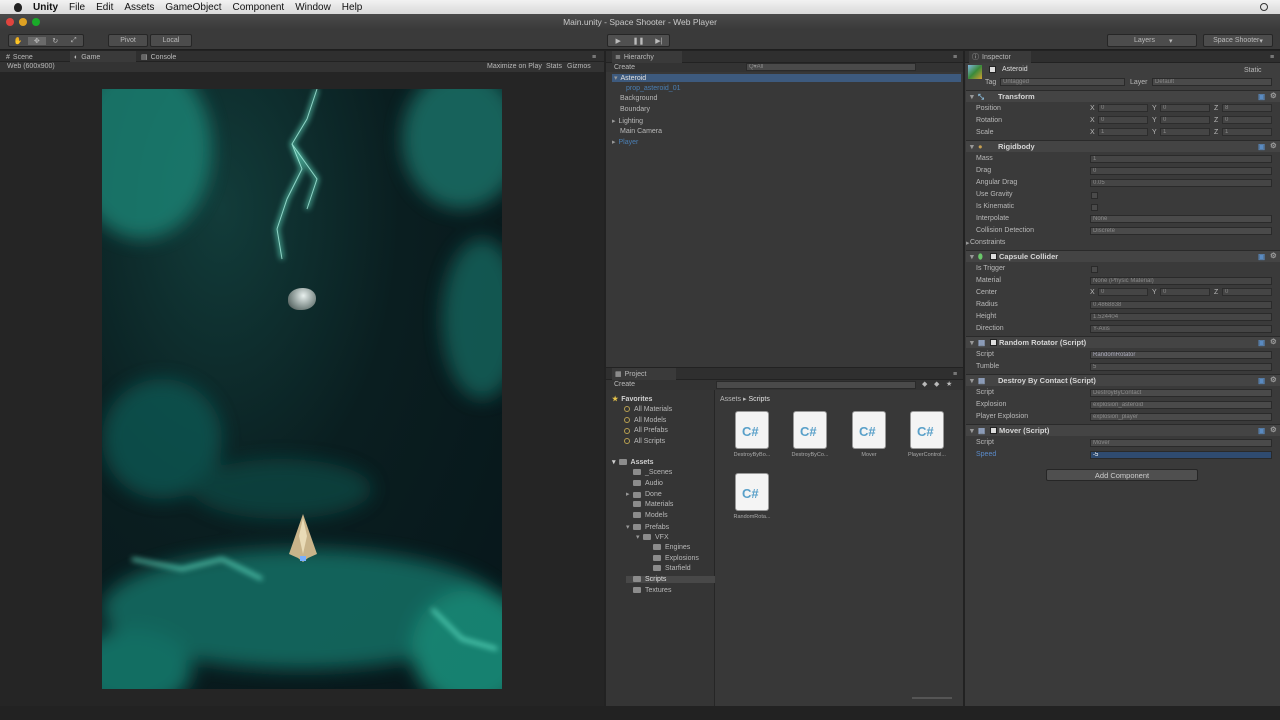 This screenshot has width=1280, height=720. Describe the element at coordinates (618, 41) in the screenshot. I see `play-button: ▶` at that location.